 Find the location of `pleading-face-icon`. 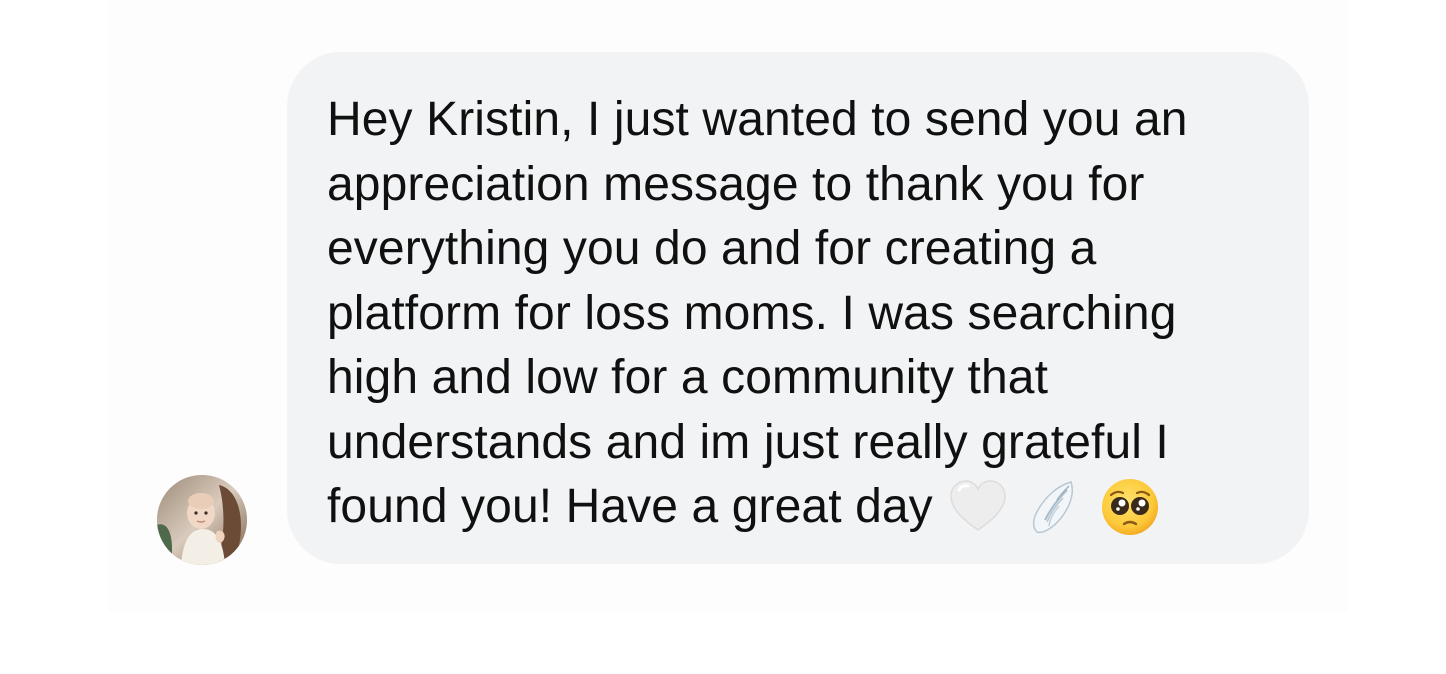

pleading-face-icon is located at coordinates (1130, 507).